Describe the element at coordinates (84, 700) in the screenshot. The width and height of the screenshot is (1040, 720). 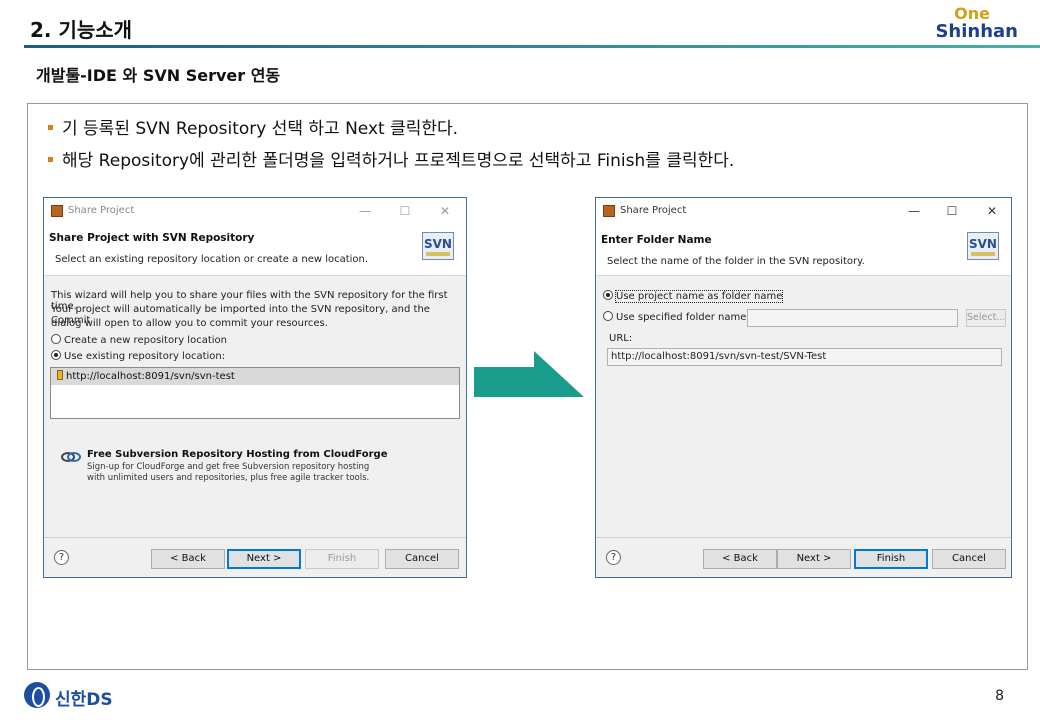
I see `brand-name: 신한DS` at that location.